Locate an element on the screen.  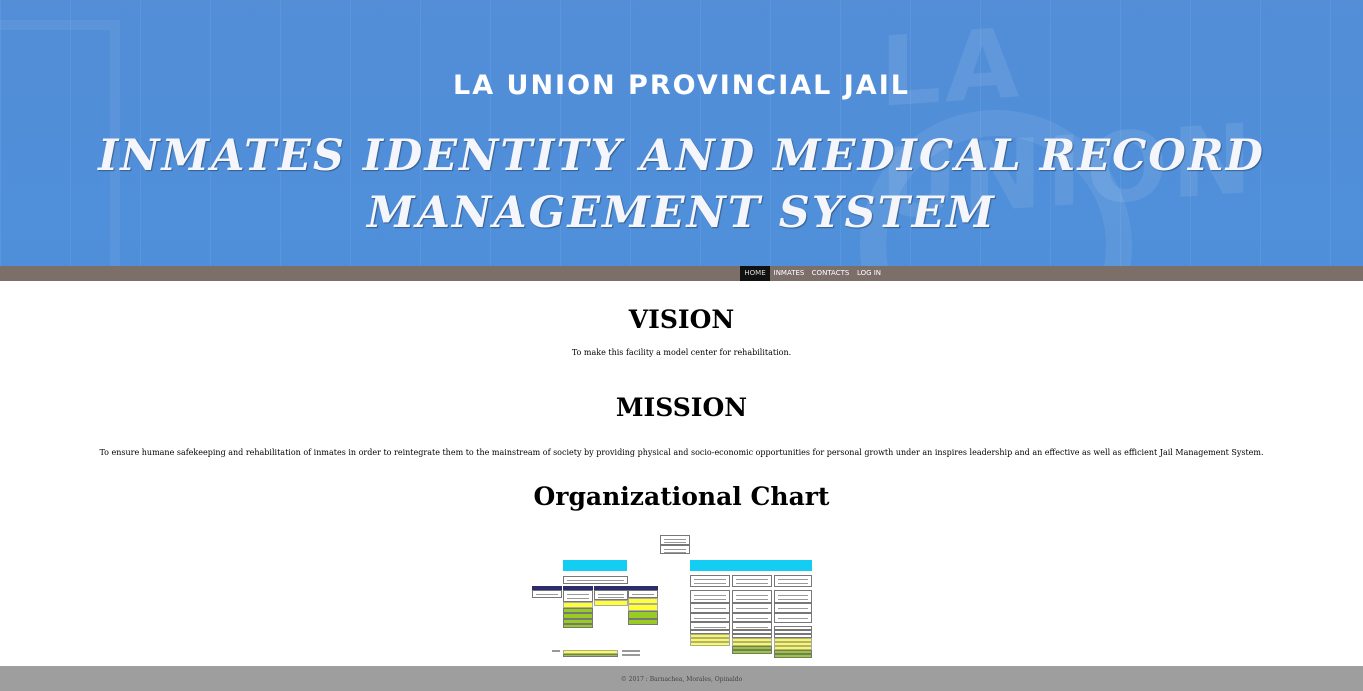
org-legend-swatch is located at coordinates (590, 655).